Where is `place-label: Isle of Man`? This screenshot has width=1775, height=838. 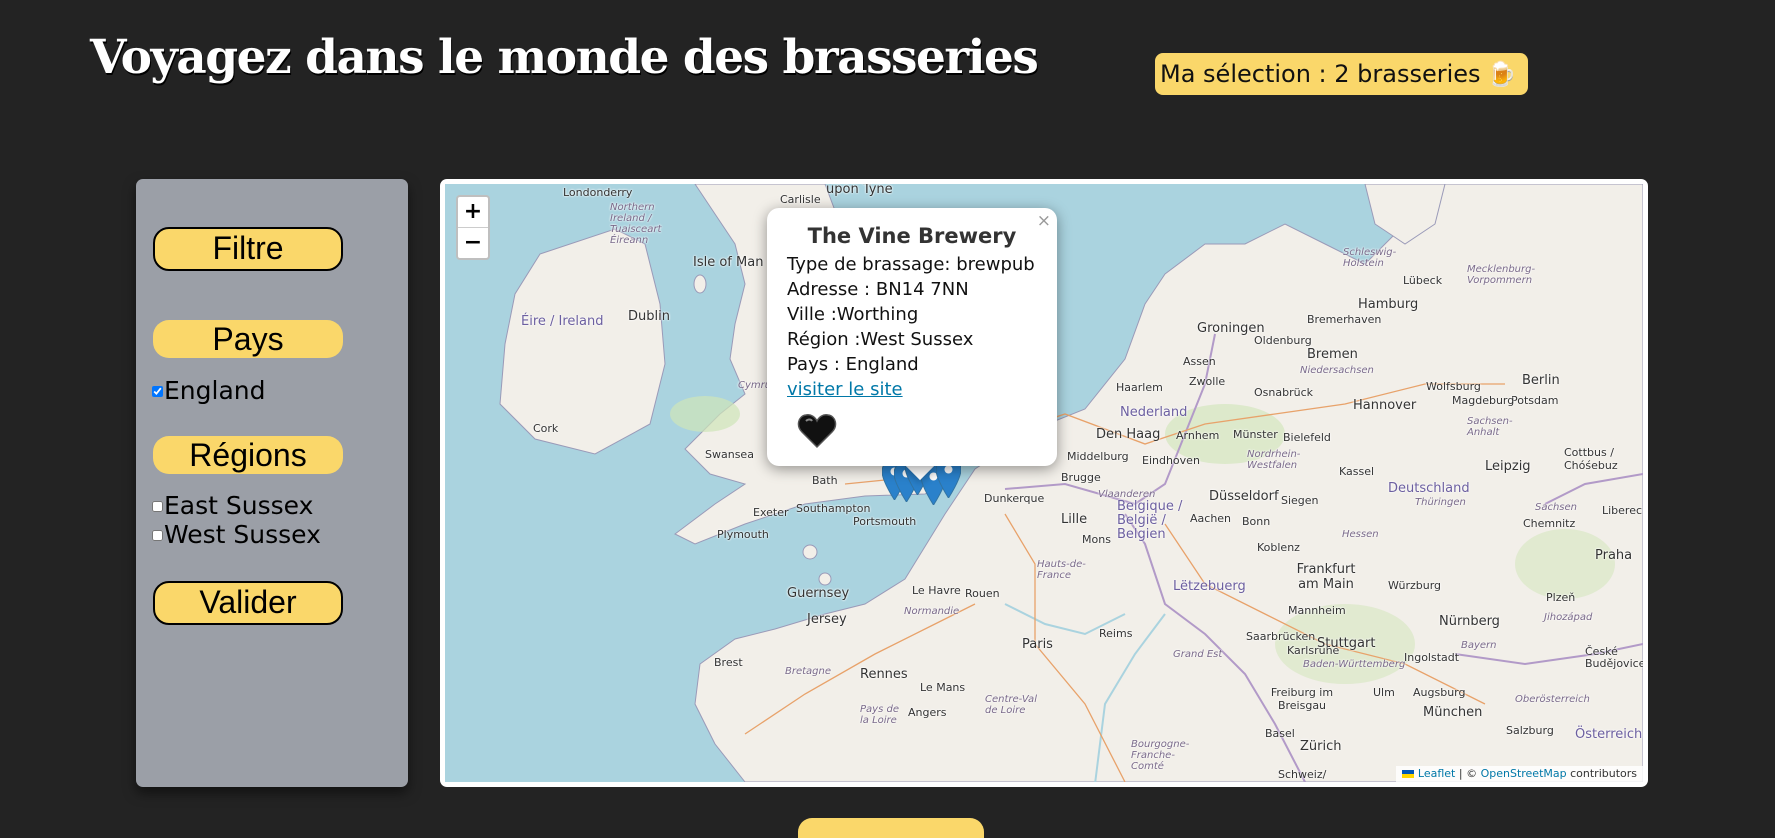
place-label: Isle of Man is located at coordinates (728, 262).